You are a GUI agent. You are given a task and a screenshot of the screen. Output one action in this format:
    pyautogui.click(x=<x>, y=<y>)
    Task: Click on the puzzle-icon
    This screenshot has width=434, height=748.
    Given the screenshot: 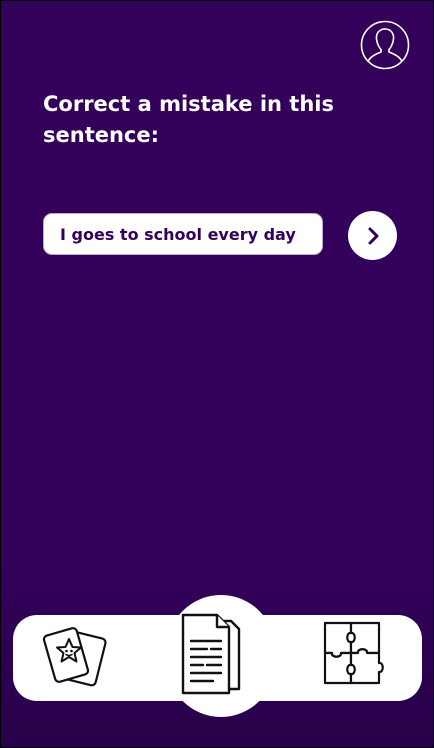 What is the action you would take?
    pyautogui.click(x=353, y=653)
    